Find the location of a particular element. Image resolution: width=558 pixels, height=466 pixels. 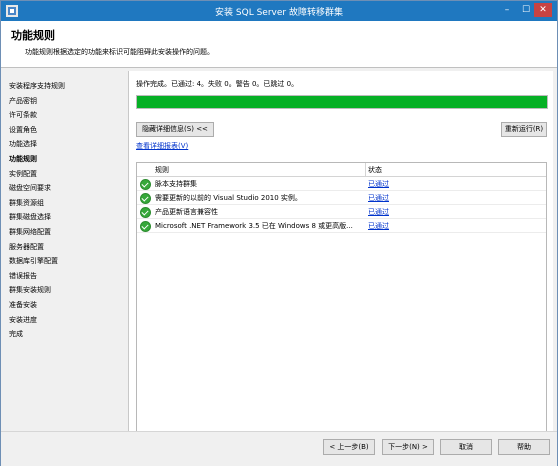

sidebar-item-product-key: 产品密钥 is located at coordinates (68, 101).